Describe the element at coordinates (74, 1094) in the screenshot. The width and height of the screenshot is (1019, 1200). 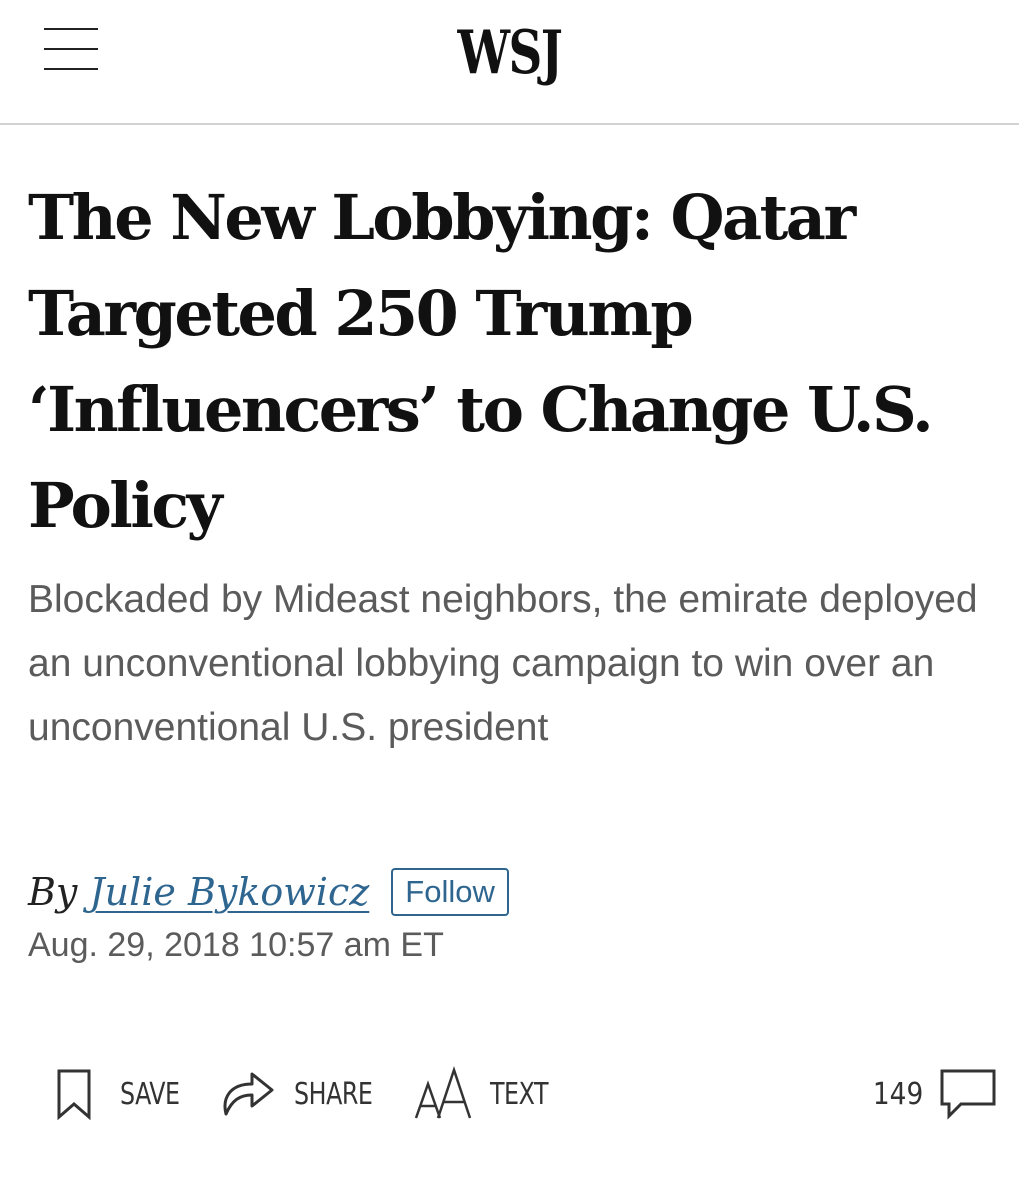
I see `bookmark-icon` at that location.